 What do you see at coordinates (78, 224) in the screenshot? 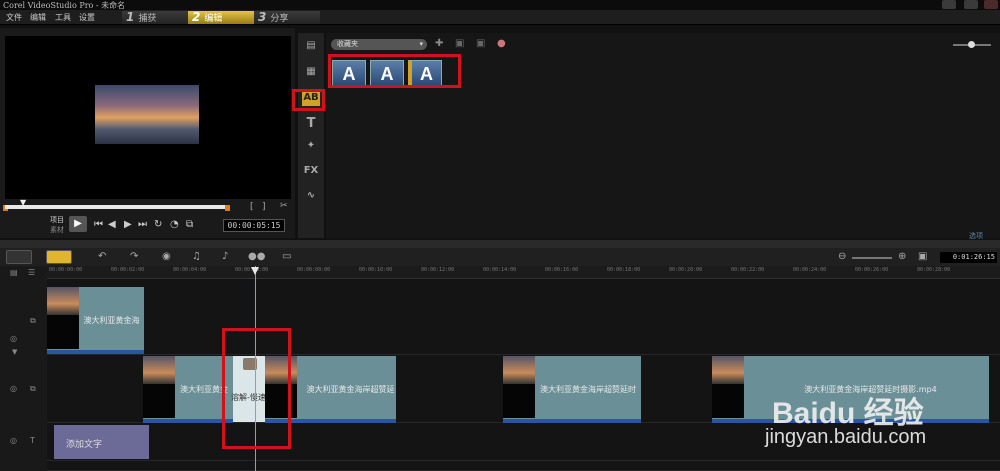
I see `play-button: ▶` at bounding box center [78, 224].